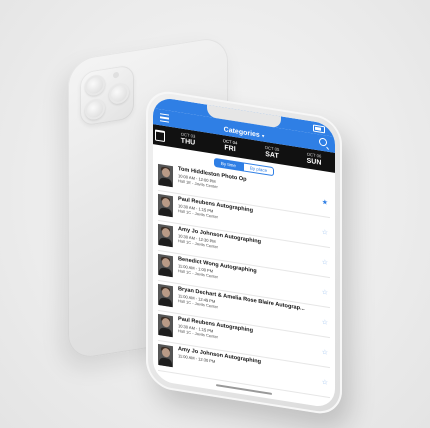 The image size is (430, 428). I want to click on menu-icon, so click(164, 118).